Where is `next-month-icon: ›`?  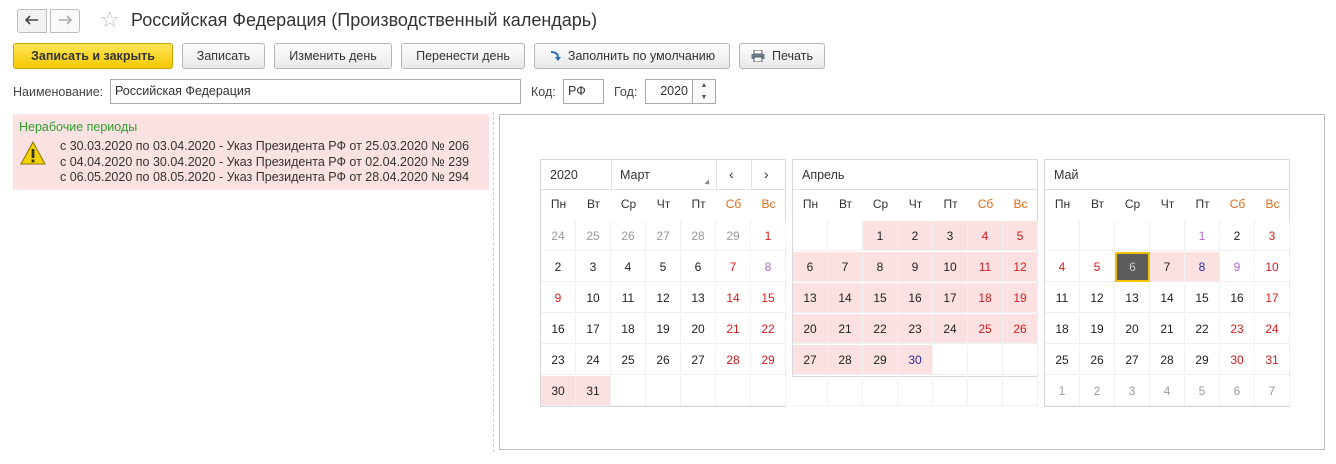
next-month-icon: › is located at coordinates (766, 174).